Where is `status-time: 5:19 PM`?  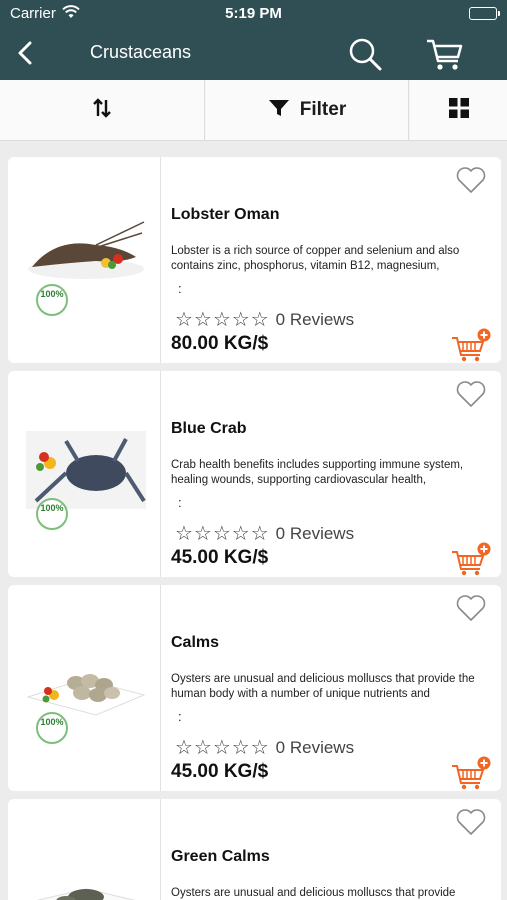
status-time: 5:19 PM is located at coordinates (253, 13).